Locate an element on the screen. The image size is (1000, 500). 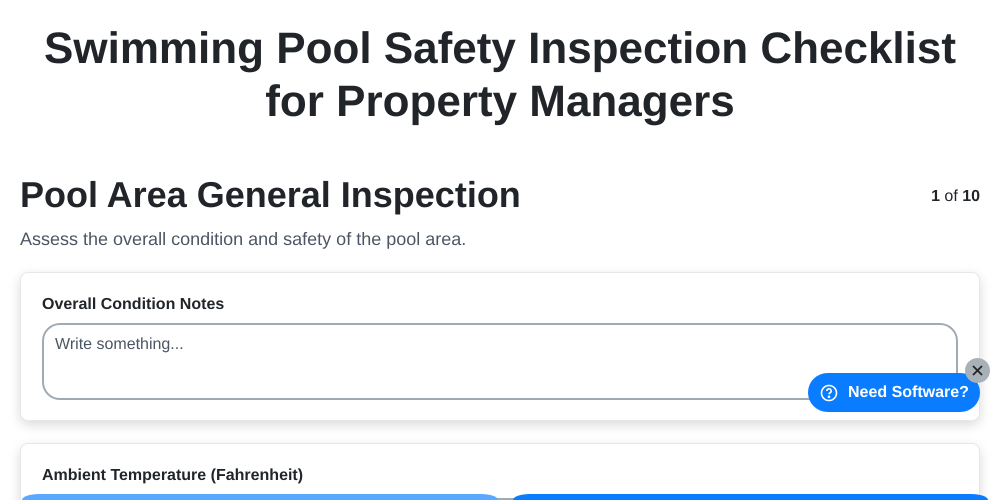
section-description: Assess the overall condition and safety of the pool area. is located at coordinates (243, 239).